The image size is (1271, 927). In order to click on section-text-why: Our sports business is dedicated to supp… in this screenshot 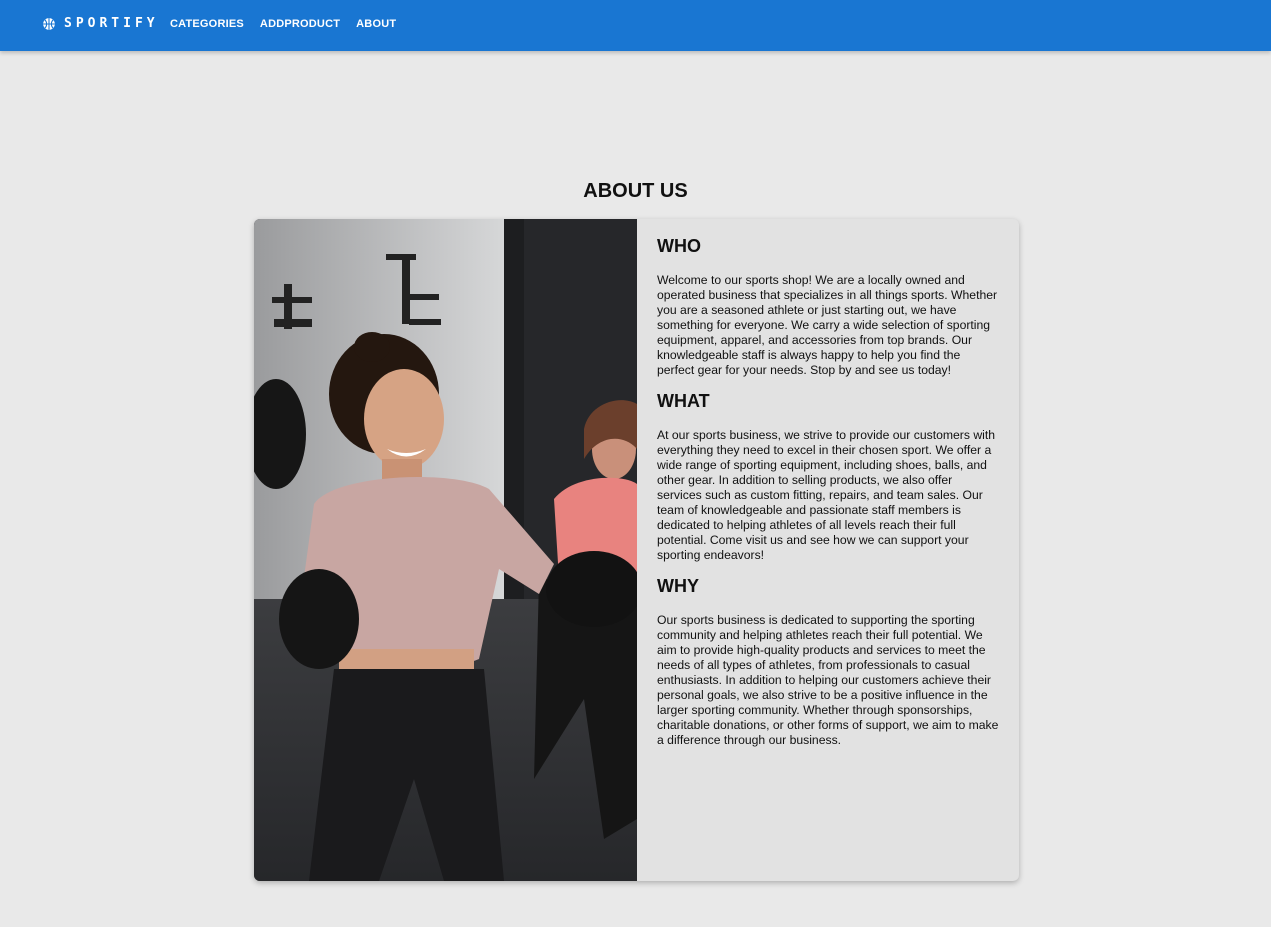, I will do `click(828, 680)`.